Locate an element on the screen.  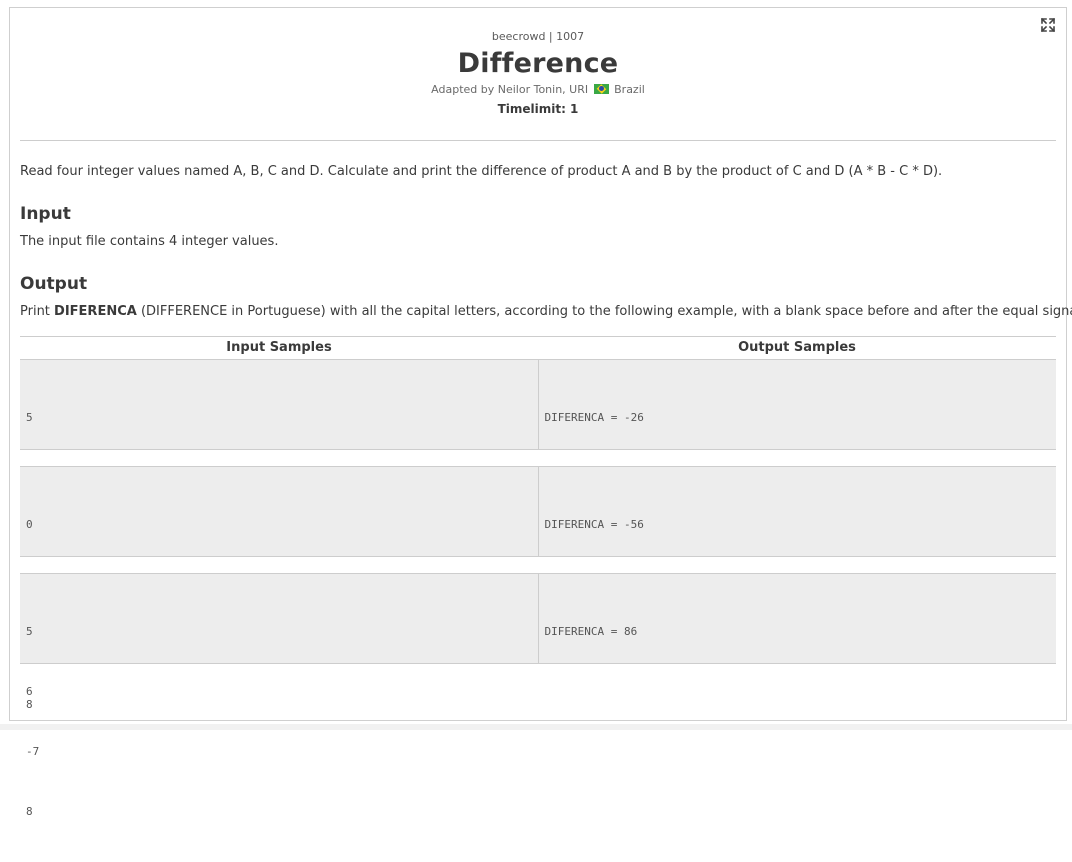
output-samples-header: Output Samples is located at coordinates (797, 347).